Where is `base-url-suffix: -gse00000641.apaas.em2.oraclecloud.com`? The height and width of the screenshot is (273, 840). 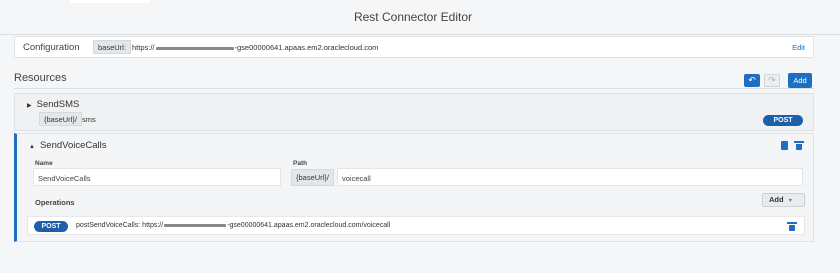
base-url-suffix: -gse00000641.apaas.em2.oraclecloud.com is located at coordinates (306, 47).